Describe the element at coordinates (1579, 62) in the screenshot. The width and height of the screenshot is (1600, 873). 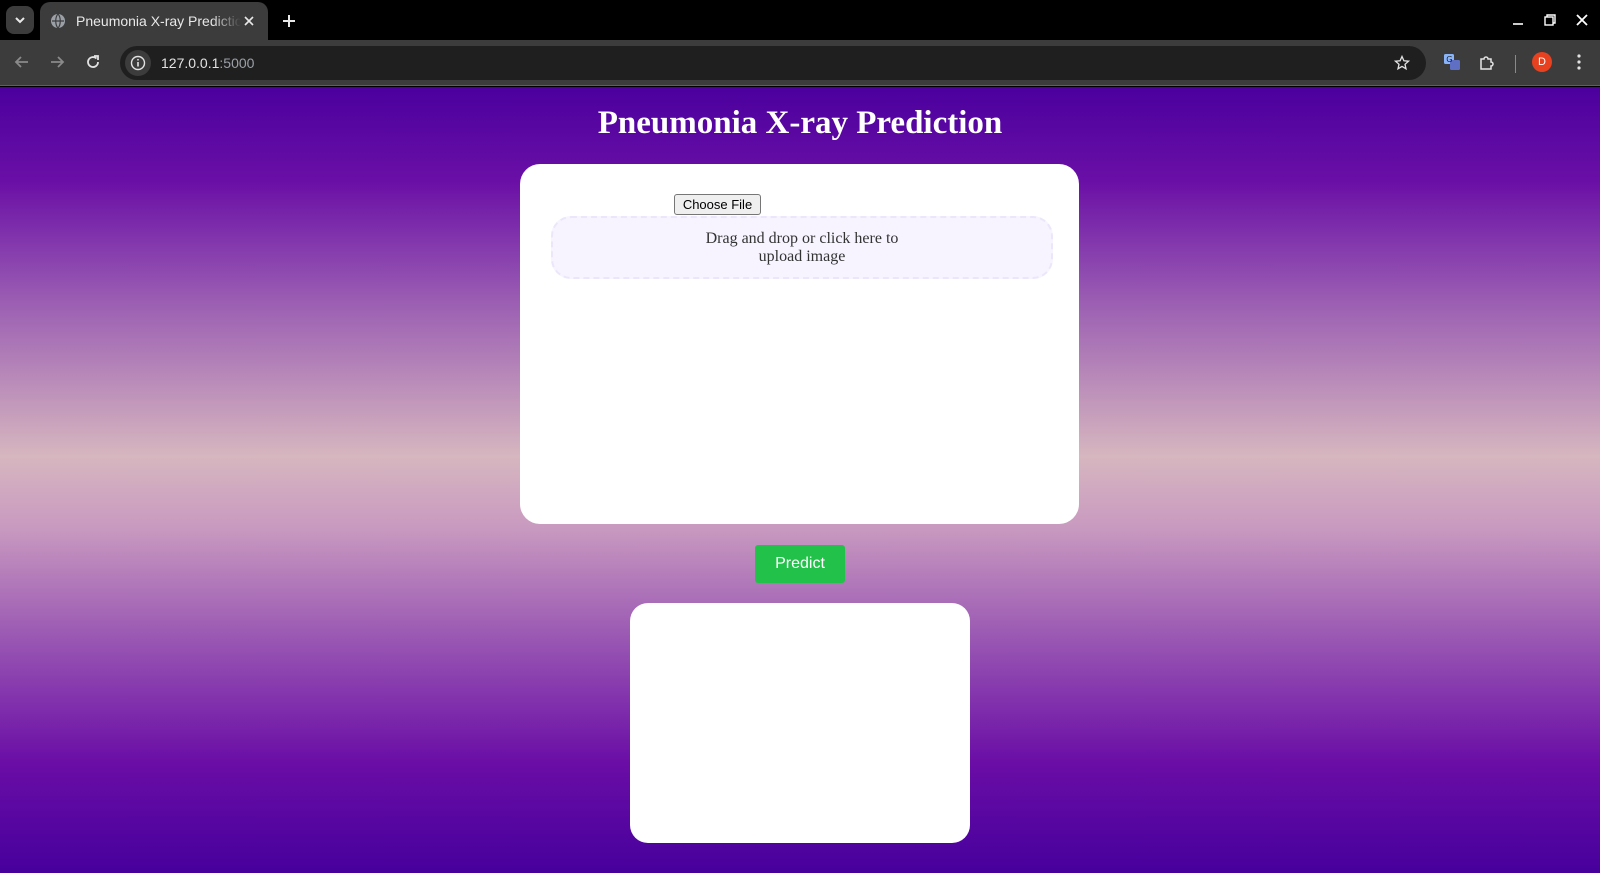
I see `menu-icon` at that location.